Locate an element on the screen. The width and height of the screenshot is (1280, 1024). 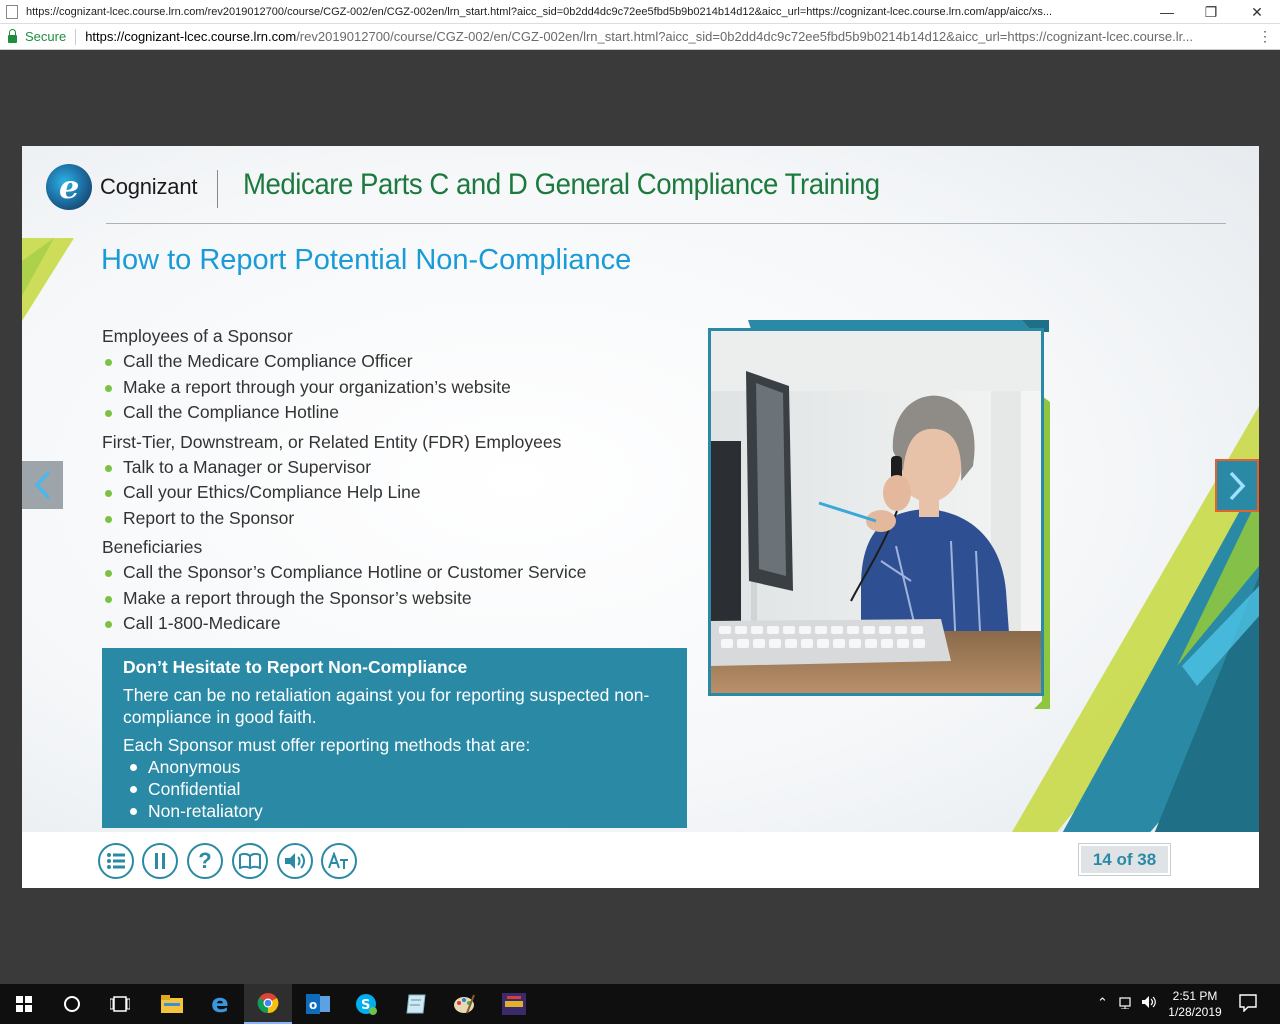
cognizant-logo: e Cognizant is located at coordinates (121, 187).